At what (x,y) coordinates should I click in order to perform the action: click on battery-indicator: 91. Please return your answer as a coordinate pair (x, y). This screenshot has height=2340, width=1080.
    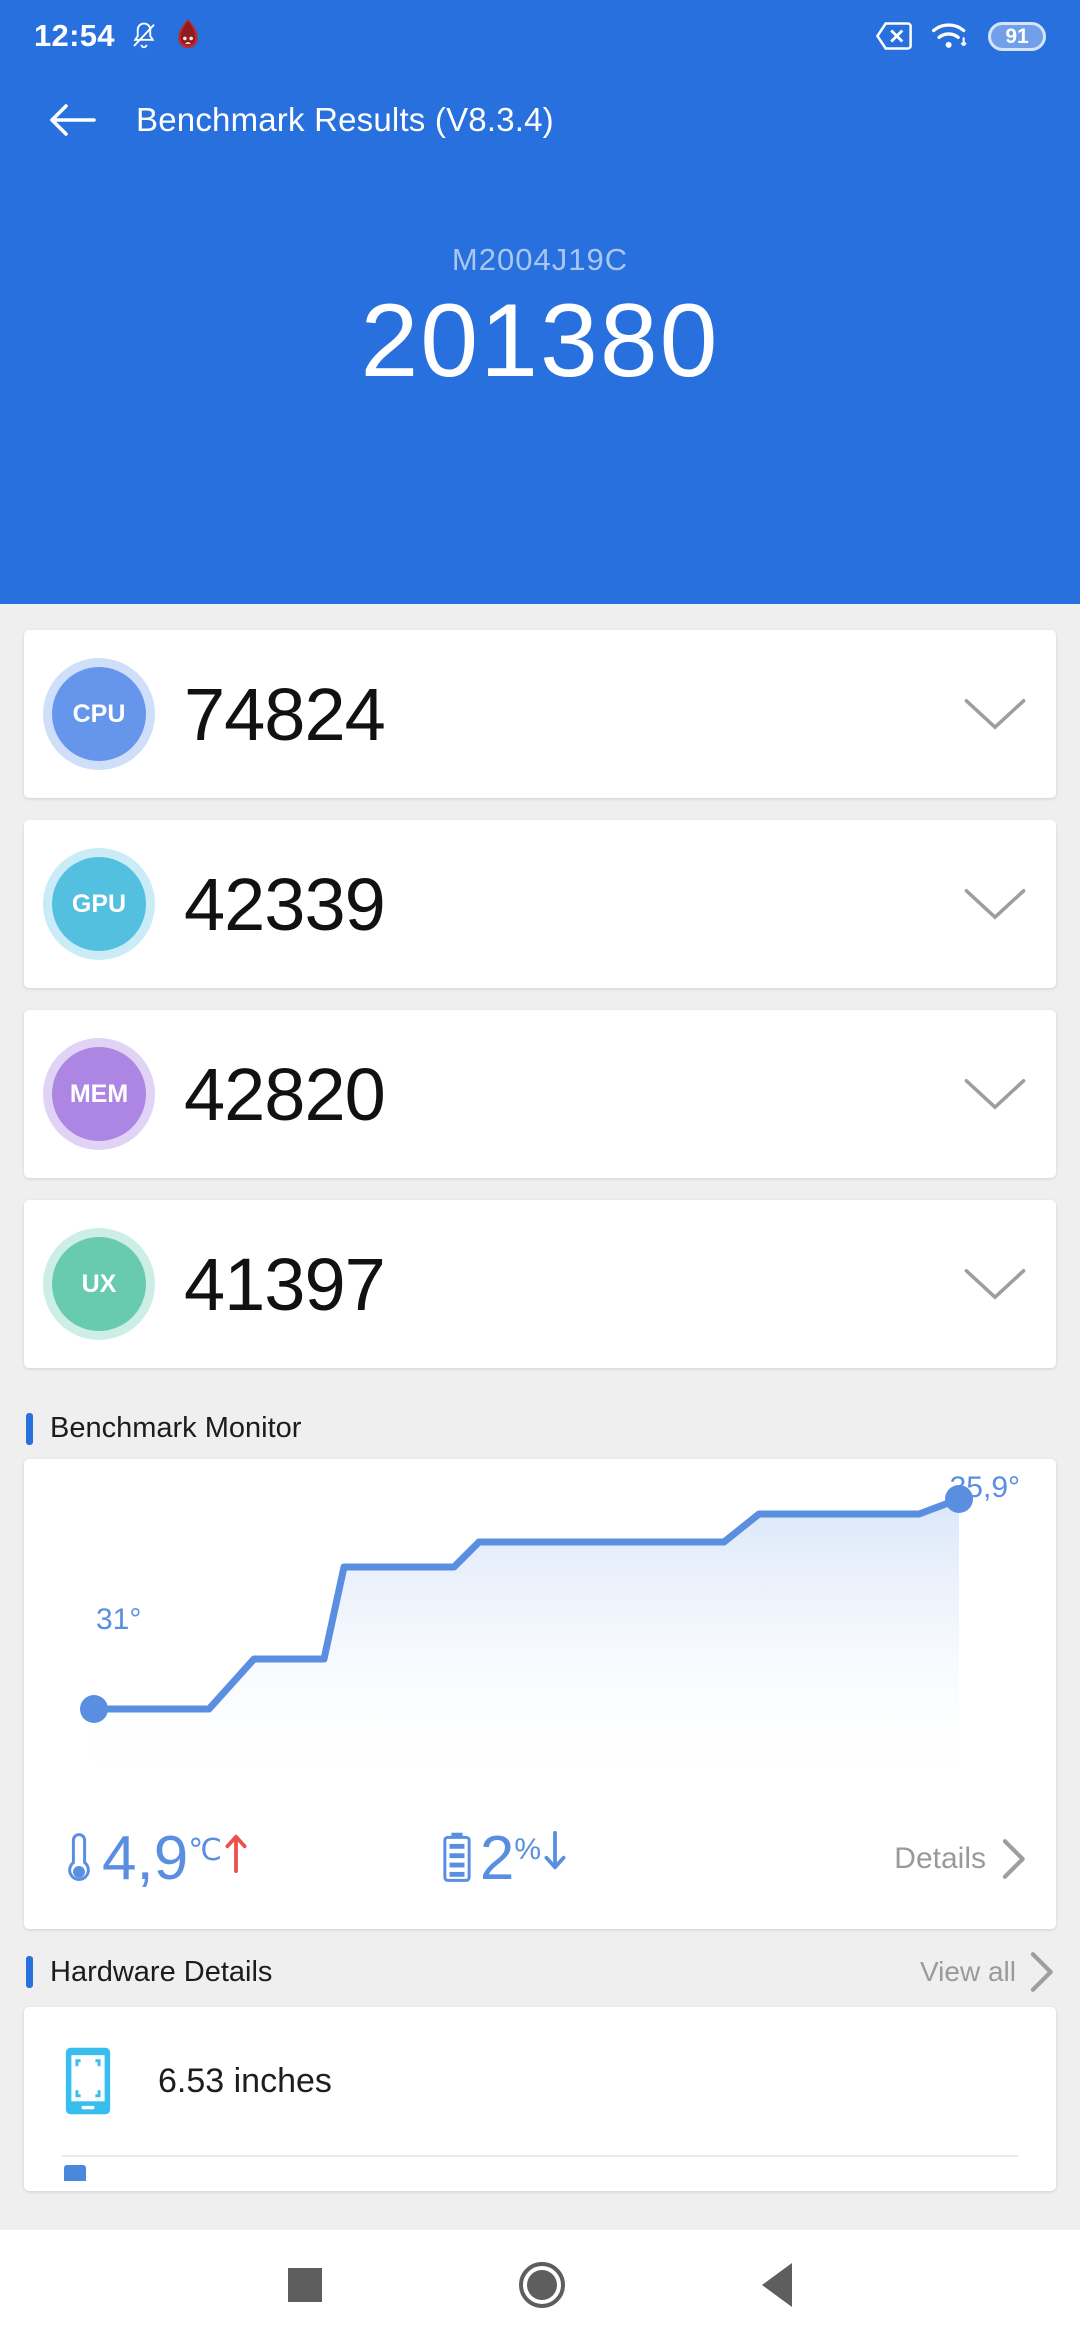
    Looking at the image, I should click on (1017, 36).